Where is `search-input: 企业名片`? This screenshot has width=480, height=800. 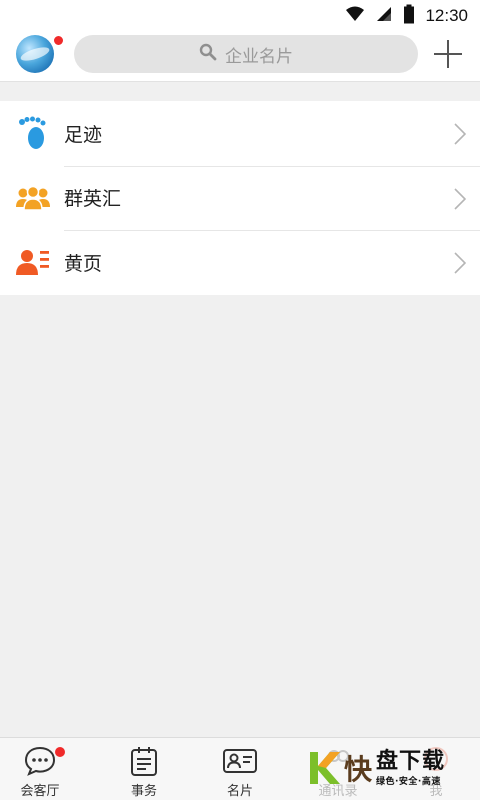
search-input: 企业名片 is located at coordinates (246, 54).